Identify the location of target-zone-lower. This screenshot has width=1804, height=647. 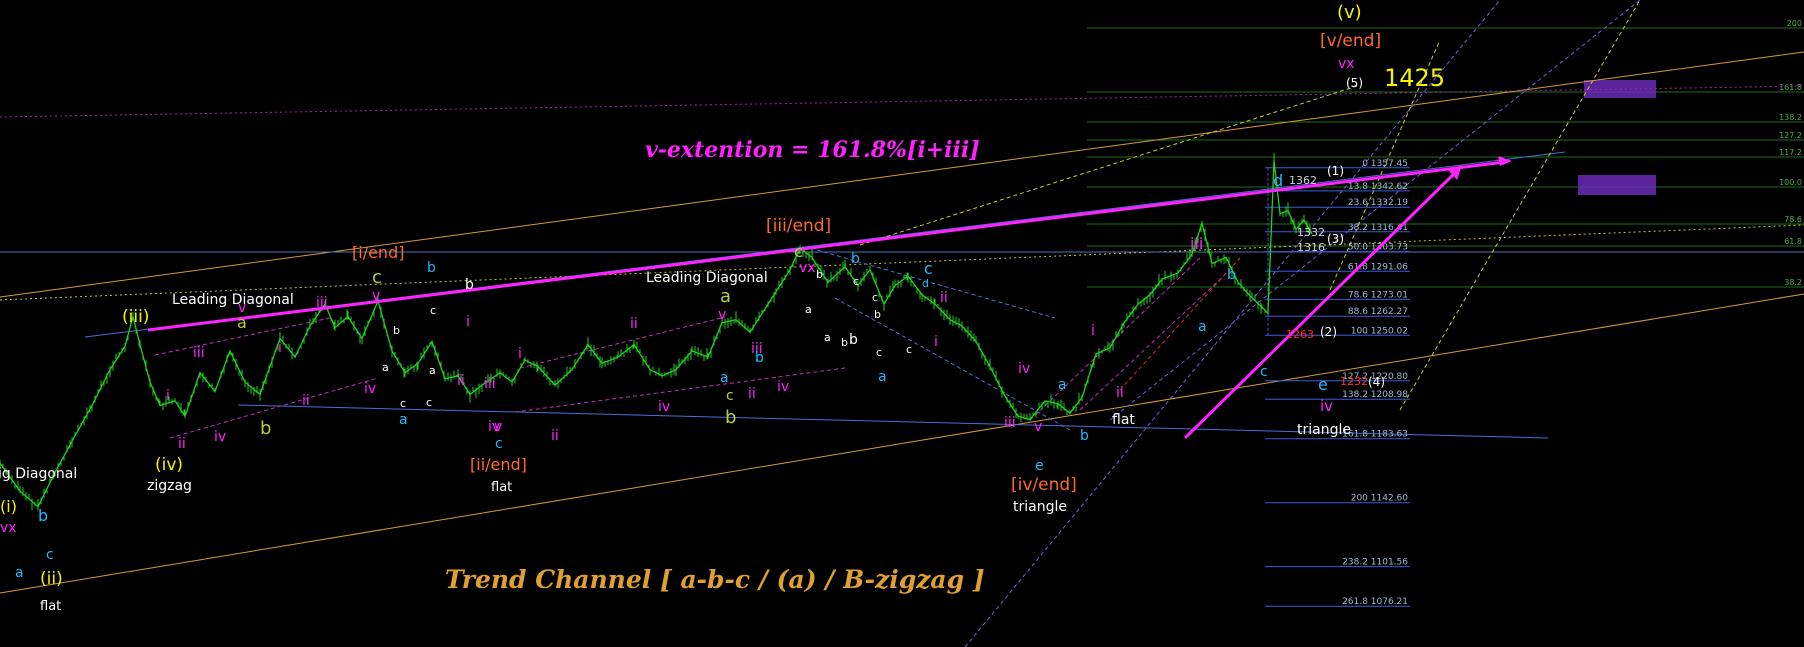
(1617, 185).